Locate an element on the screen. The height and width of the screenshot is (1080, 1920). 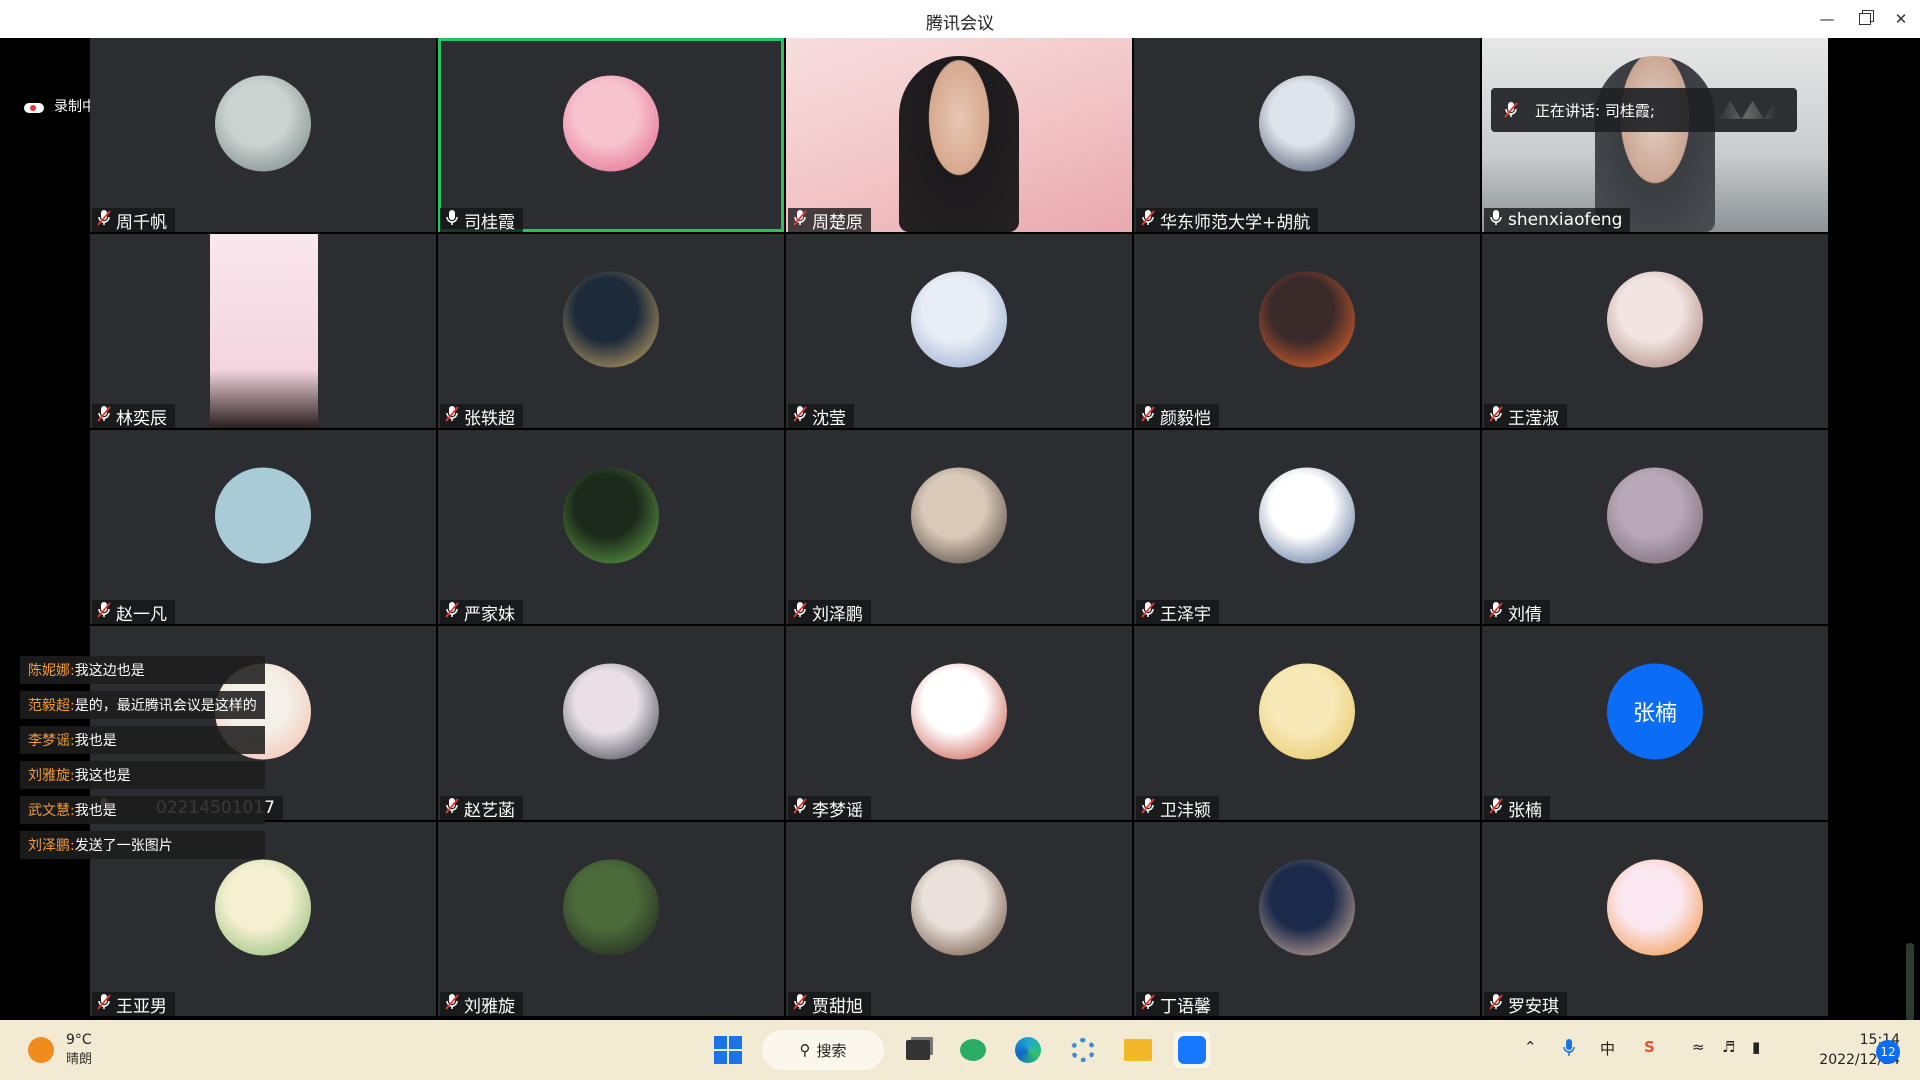
participant-tile: 丁语馨 is located at coordinates (1307, 919).